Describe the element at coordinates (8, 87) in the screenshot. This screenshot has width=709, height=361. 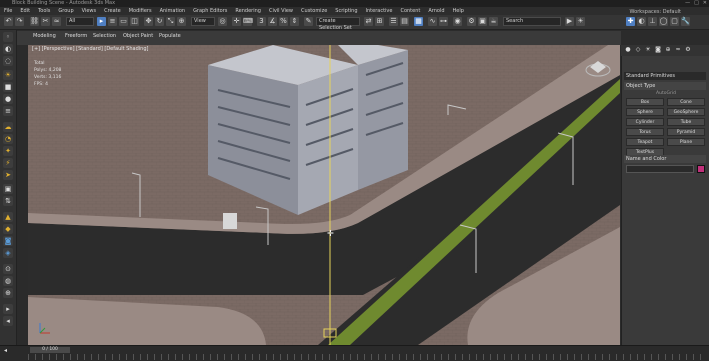
I see `box-icon: ■` at that location.